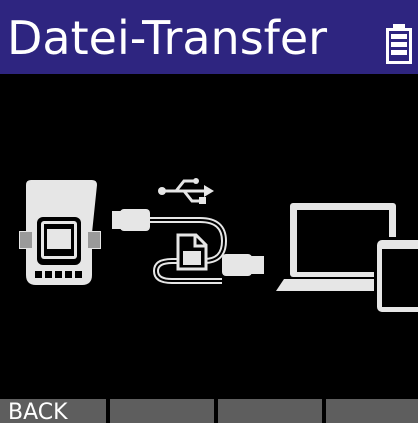 The height and width of the screenshot is (423, 418). Describe the element at coordinates (396, 276) in the screenshot. I see `tablet-icon` at that location.